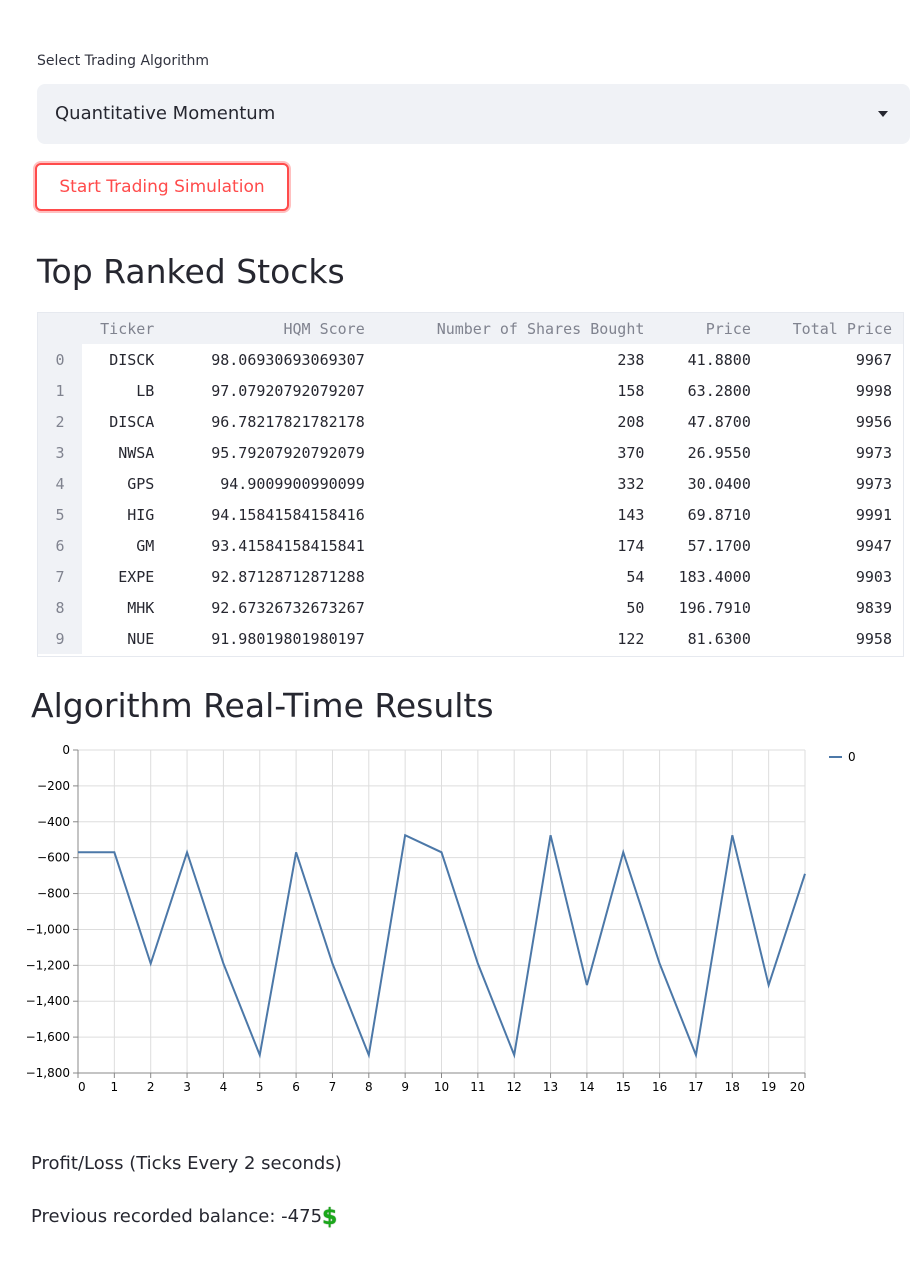 The image size is (917, 1273). What do you see at coordinates (719, 545) in the screenshot?
I see `table-cell: 57.1700` at bounding box center [719, 545].